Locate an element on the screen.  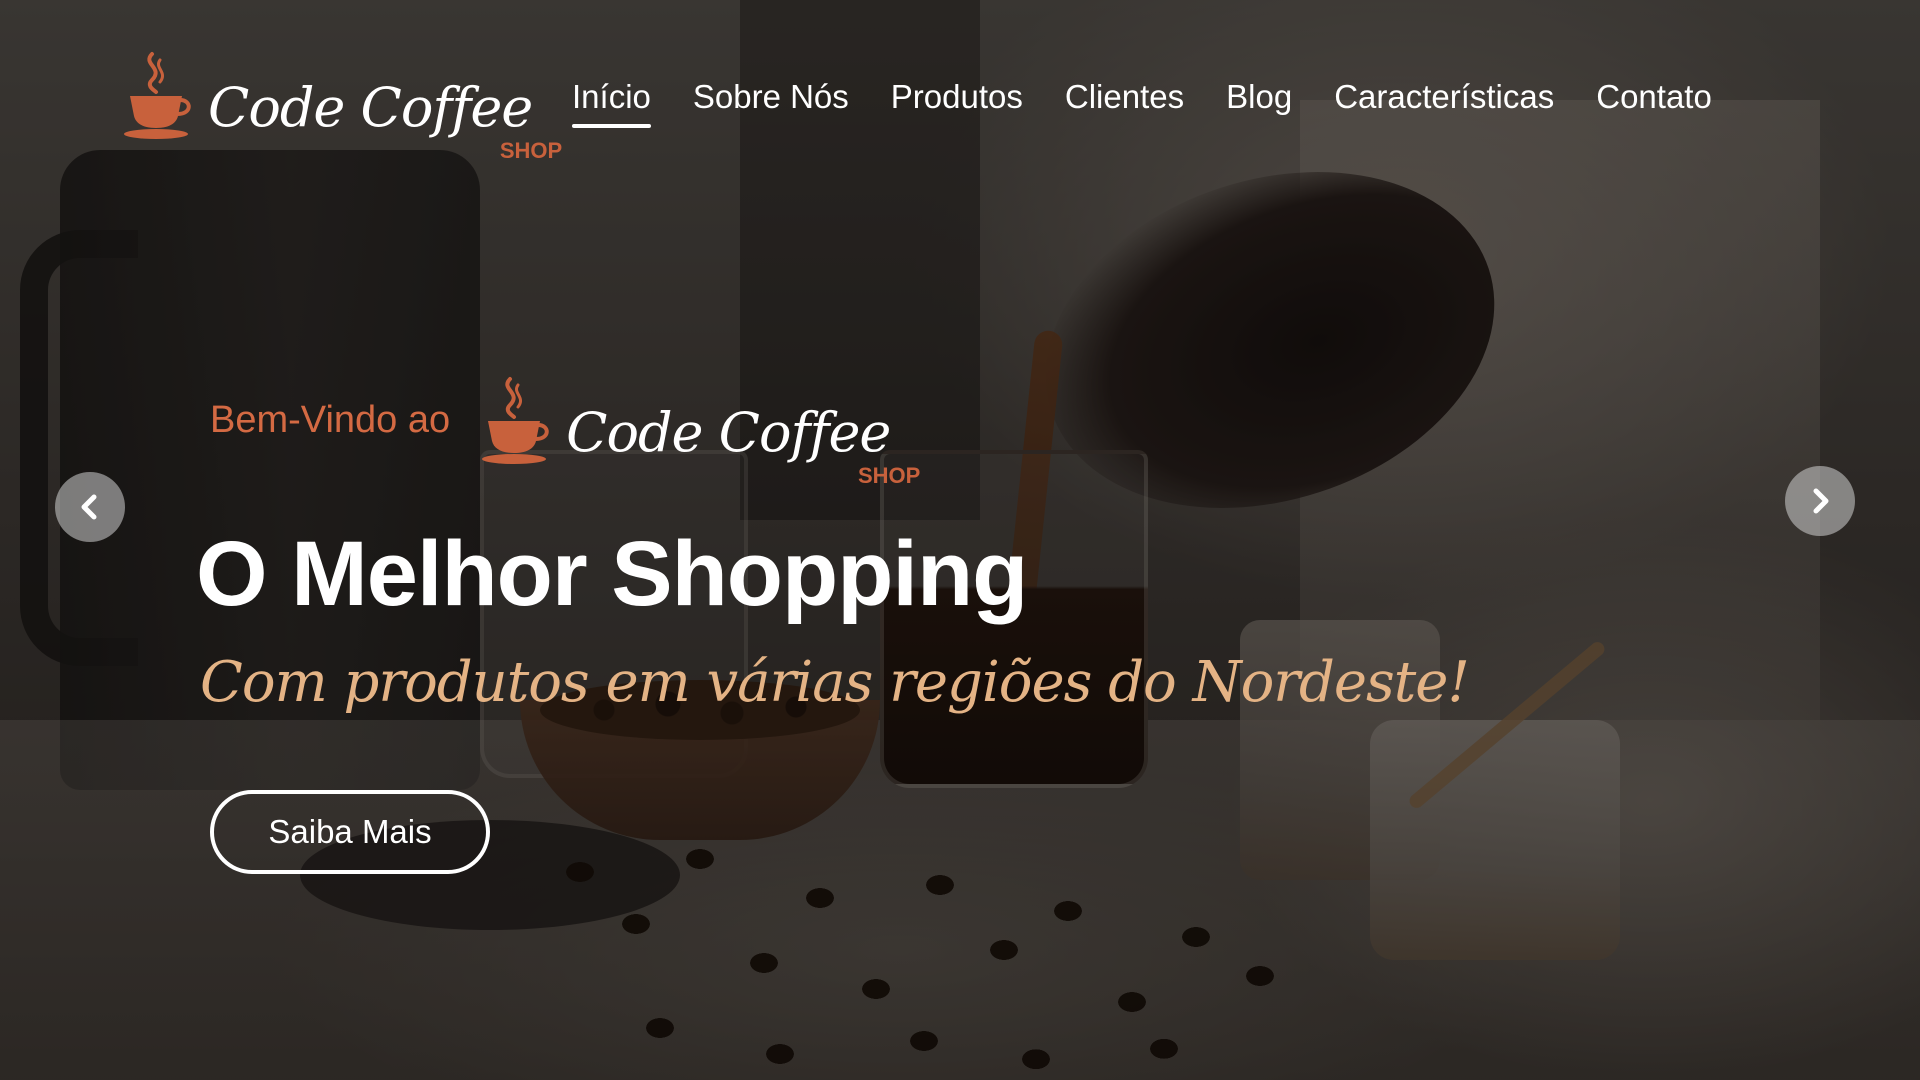
logo-shop-text: SHOP is located at coordinates (531, 150).